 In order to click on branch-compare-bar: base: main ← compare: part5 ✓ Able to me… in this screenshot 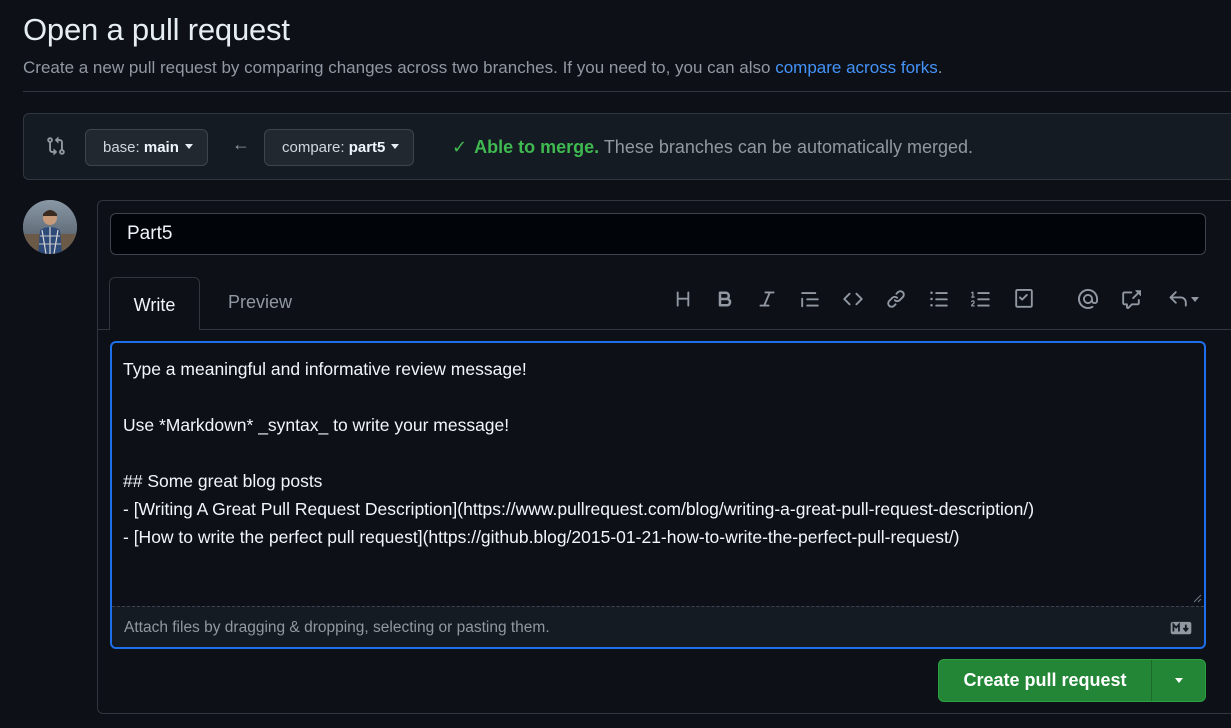, I will do `click(627, 146)`.